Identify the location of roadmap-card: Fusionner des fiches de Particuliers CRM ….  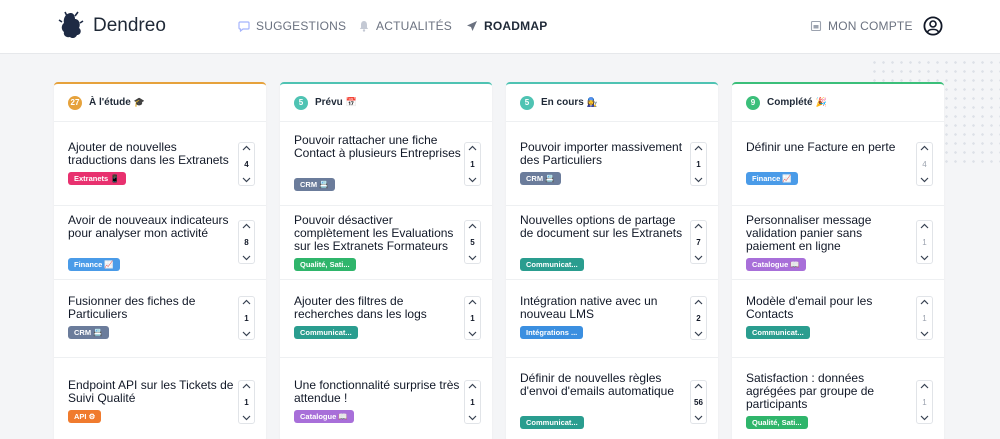
(160, 319).